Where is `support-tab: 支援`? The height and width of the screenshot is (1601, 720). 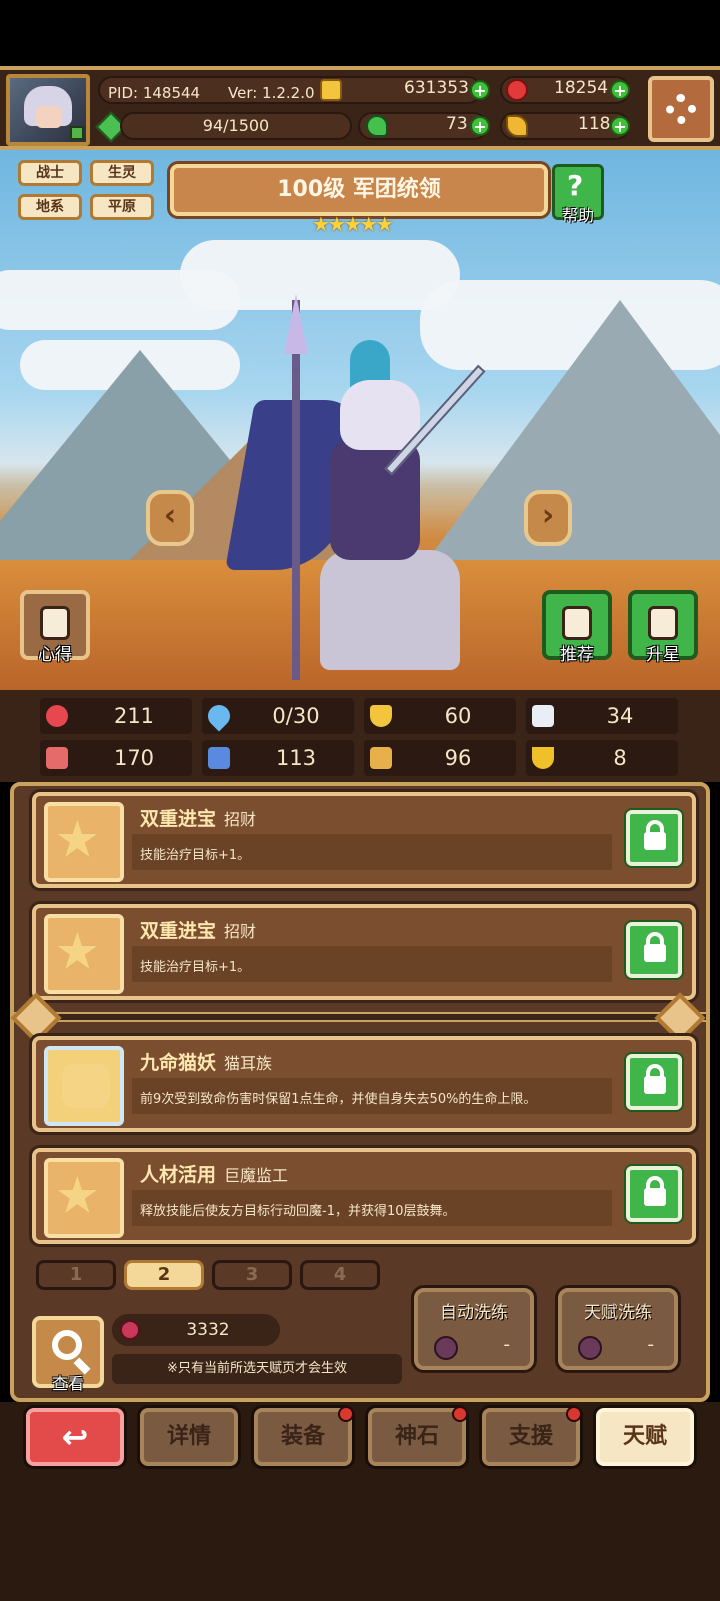 support-tab: 支援 is located at coordinates (532, 1436).